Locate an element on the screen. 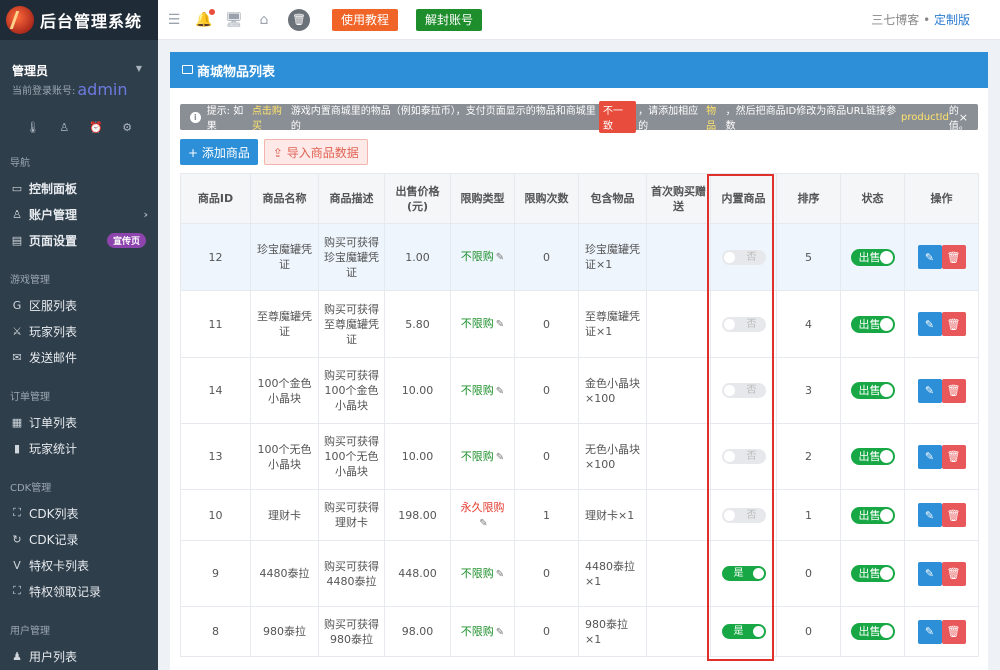 This screenshot has width=1000, height=670. custom-edition-link: 定制版 is located at coordinates (952, 20).